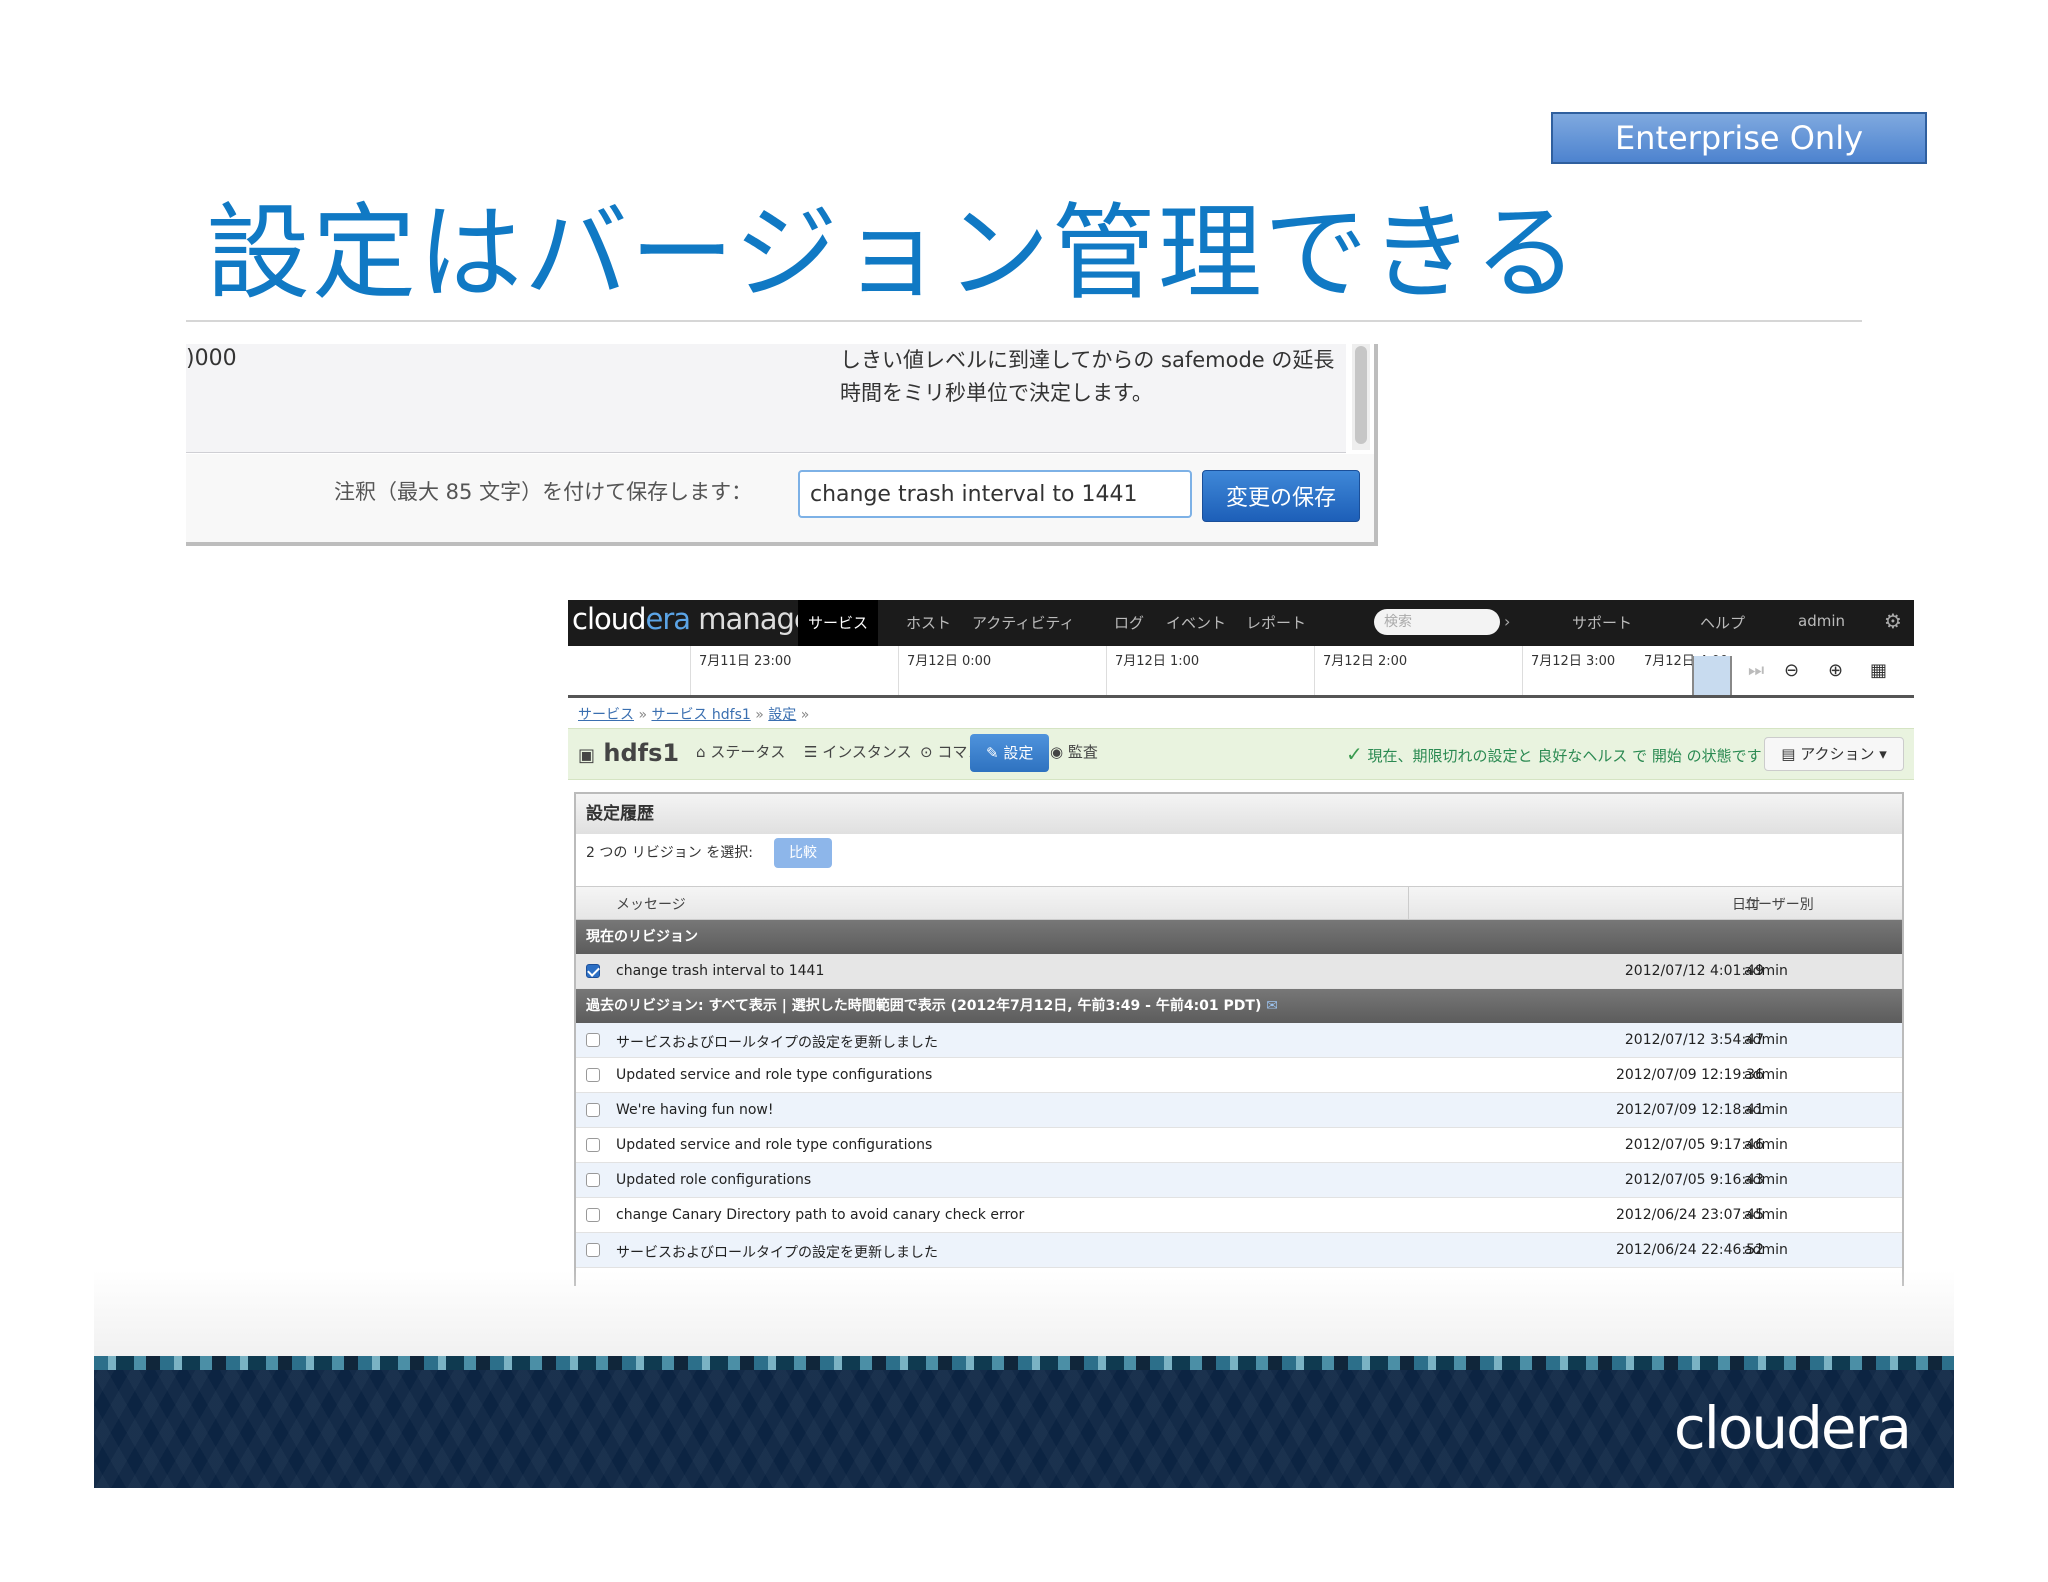 Image resolution: width=2048 pixels, height=1582 pixels. Describe the element at coordinates (1602, 622) in the screenshot. I see `nav-support: サポート` at that location.